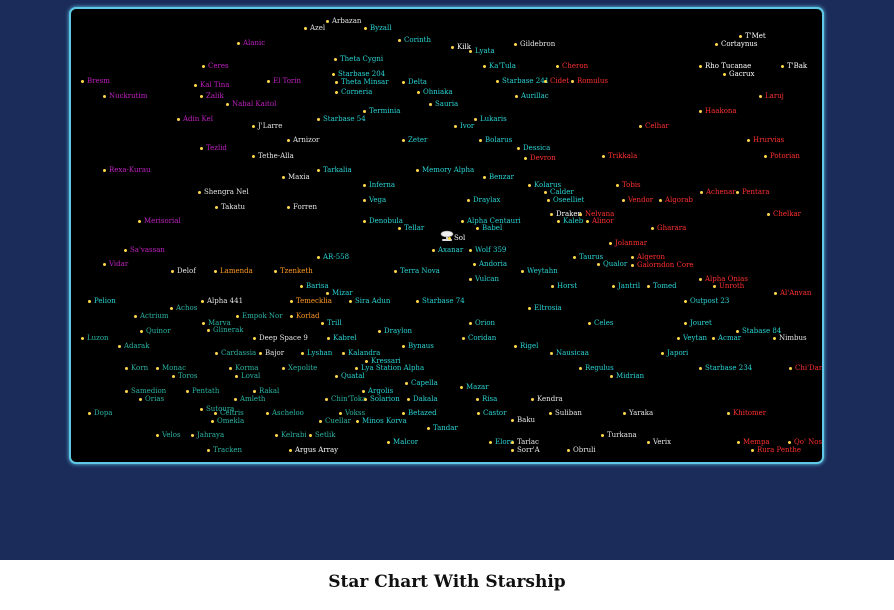  I want to click on star-takatu: Takatu, so click(230, 207).